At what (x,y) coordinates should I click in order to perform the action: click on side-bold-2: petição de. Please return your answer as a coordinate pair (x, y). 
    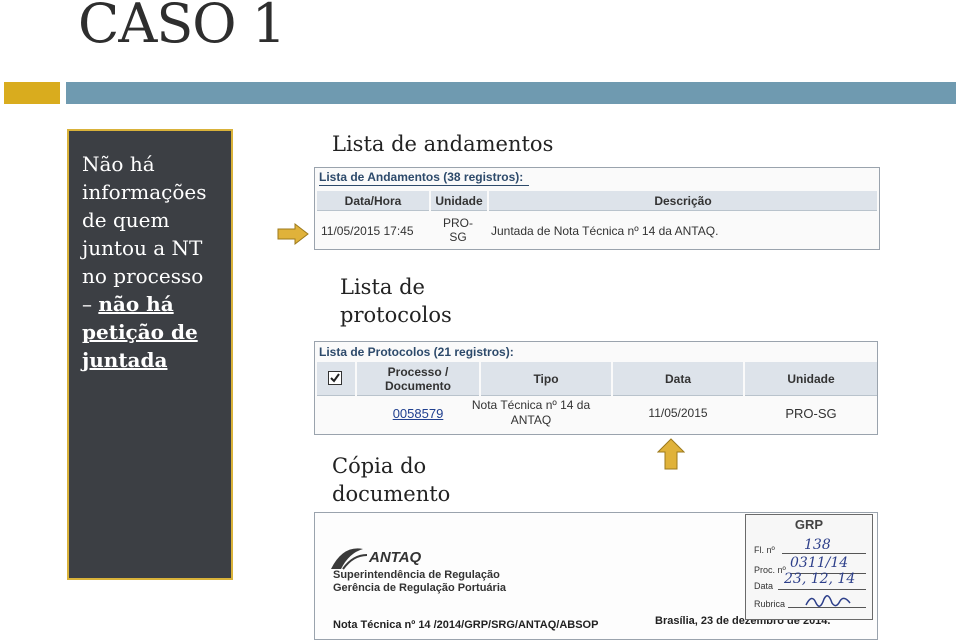
    Looking at the image, I should click on (140, 332).